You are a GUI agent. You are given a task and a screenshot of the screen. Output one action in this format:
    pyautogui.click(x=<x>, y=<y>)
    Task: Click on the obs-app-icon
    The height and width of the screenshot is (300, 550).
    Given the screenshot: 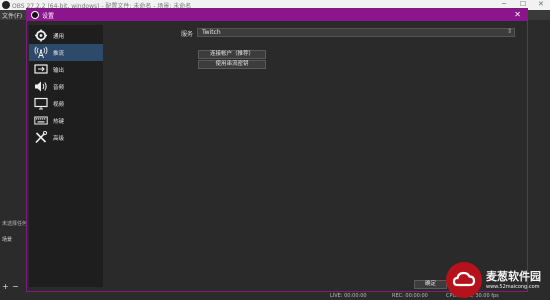 What is the action you would take?
    pyautogui.click(x=6, y=5)
    